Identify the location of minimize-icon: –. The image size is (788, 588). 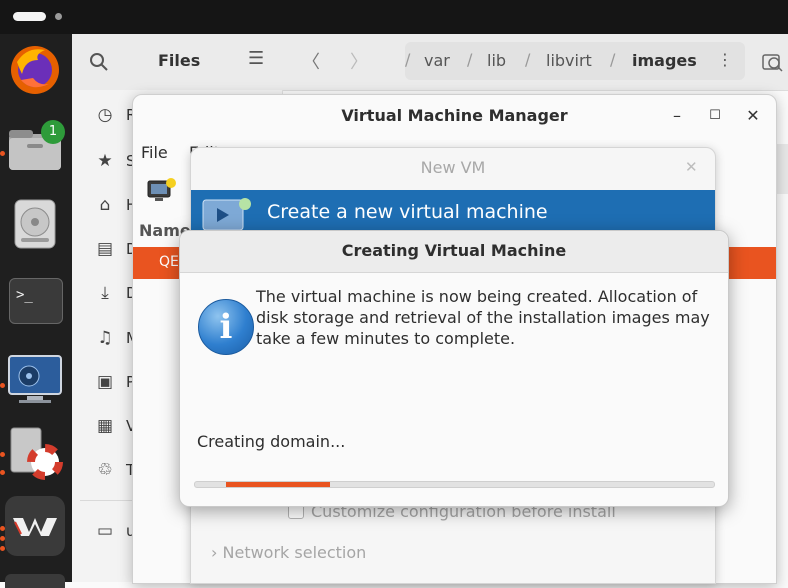
(677, 116).